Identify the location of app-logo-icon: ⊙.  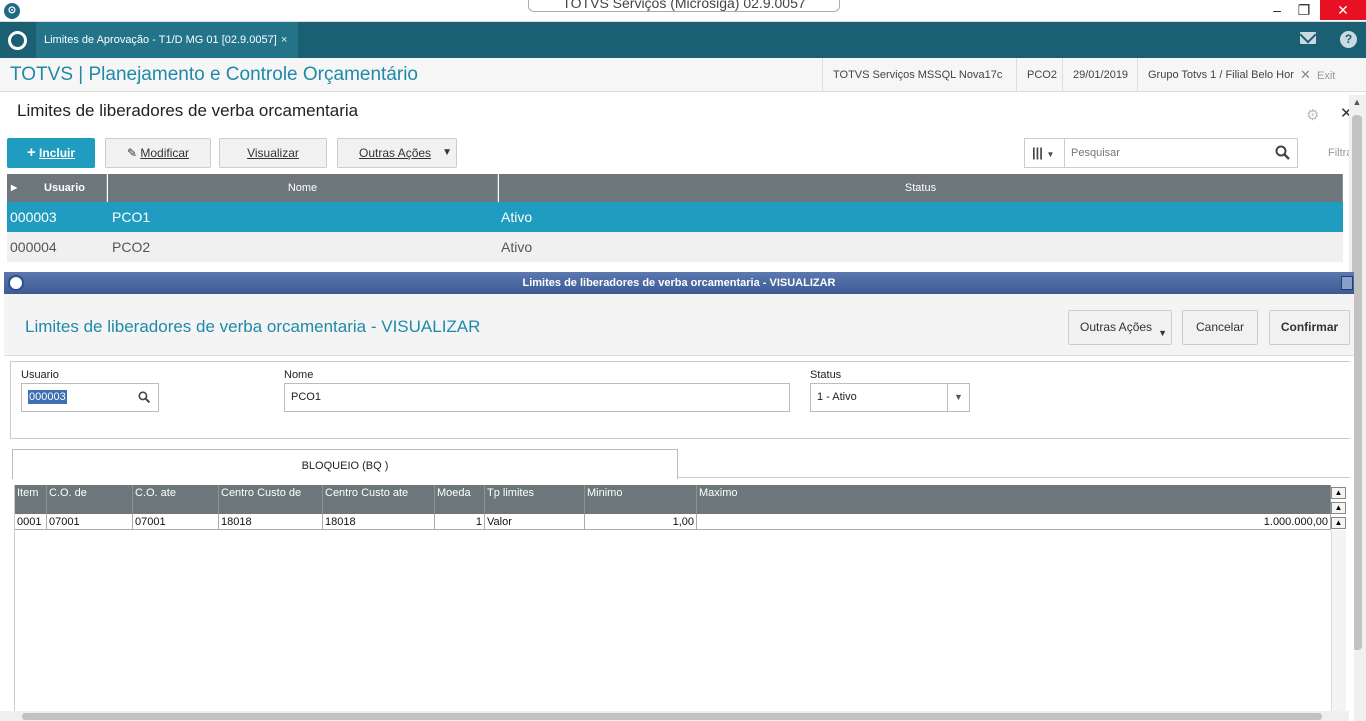
(12, 11).